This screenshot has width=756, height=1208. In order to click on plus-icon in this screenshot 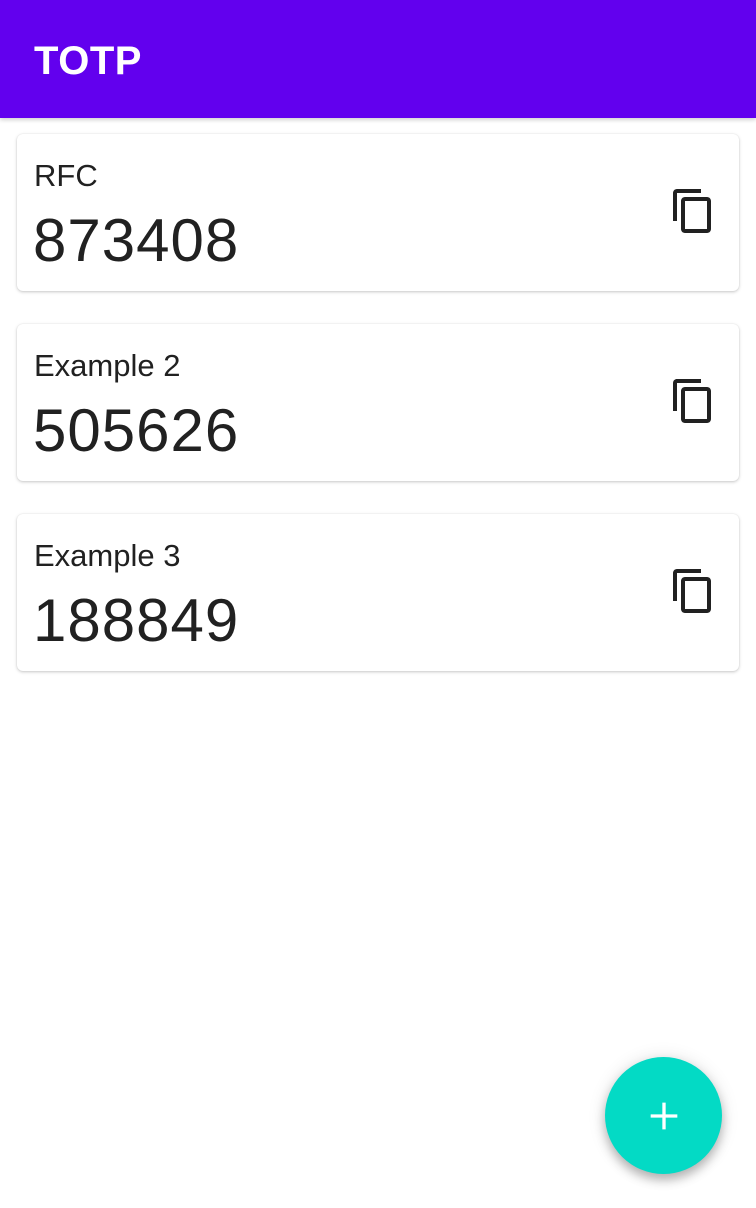, I will do `click(663, 1115)`.